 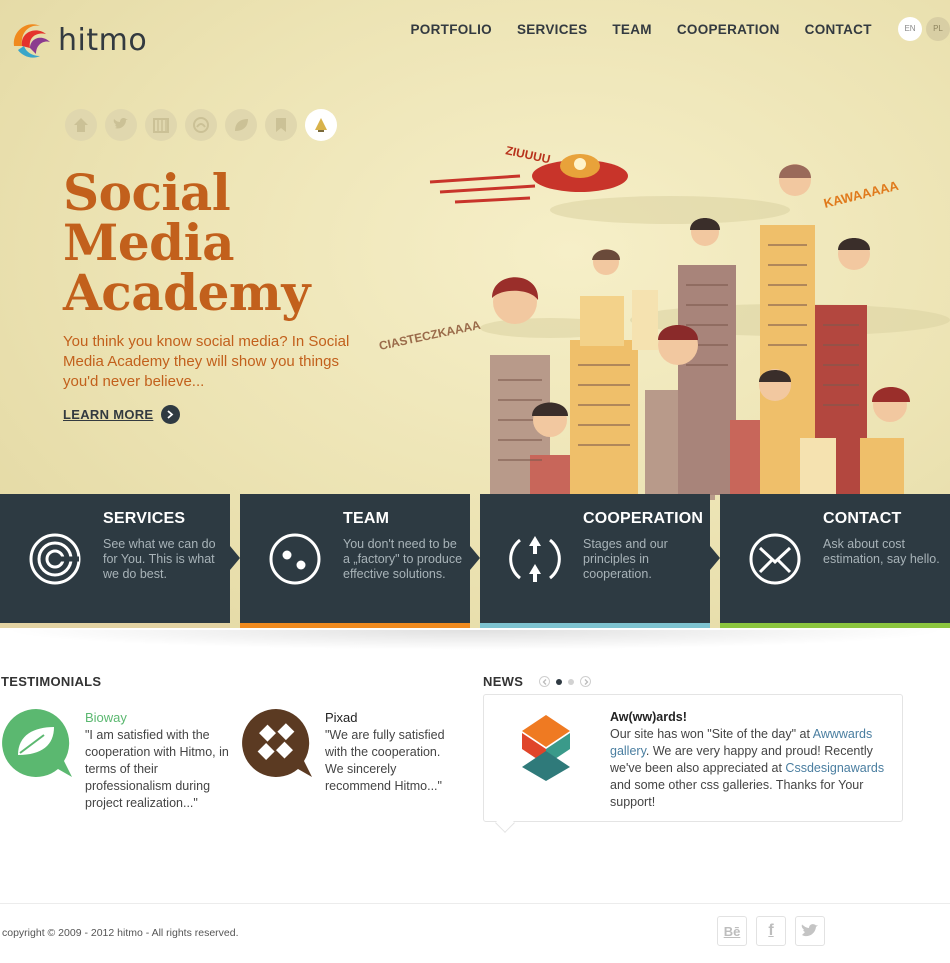 What do you see at coordinates (732, 931) in the screenshot?
I see `behance-icon: Bē` at bounding box center [732, 931].